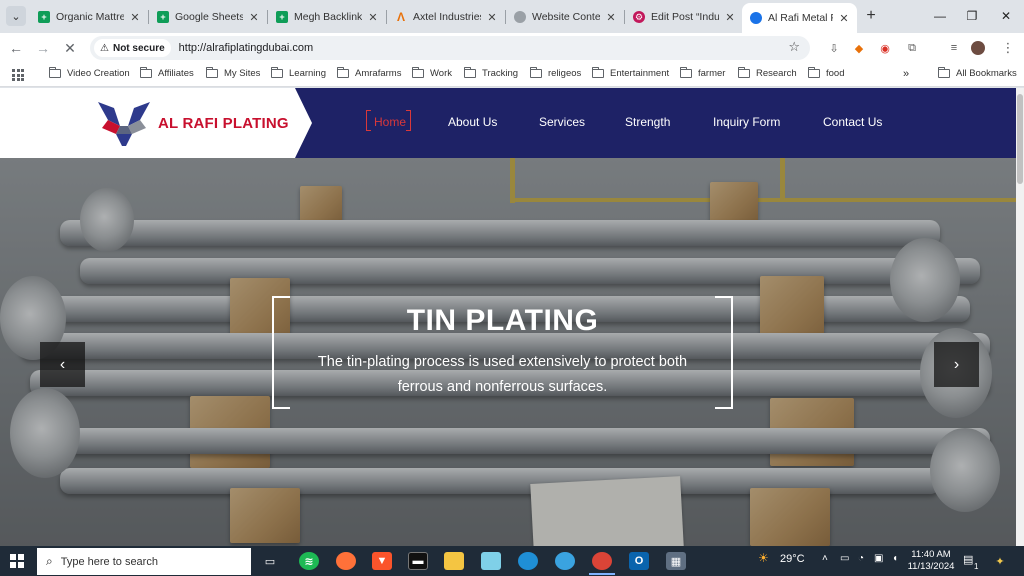 This screenshot has height=576, width=1024. What do you see at coordinates (844, 558) in the screenshot?
I see `battery-icon: ▭` at bounding box center [844, 558].